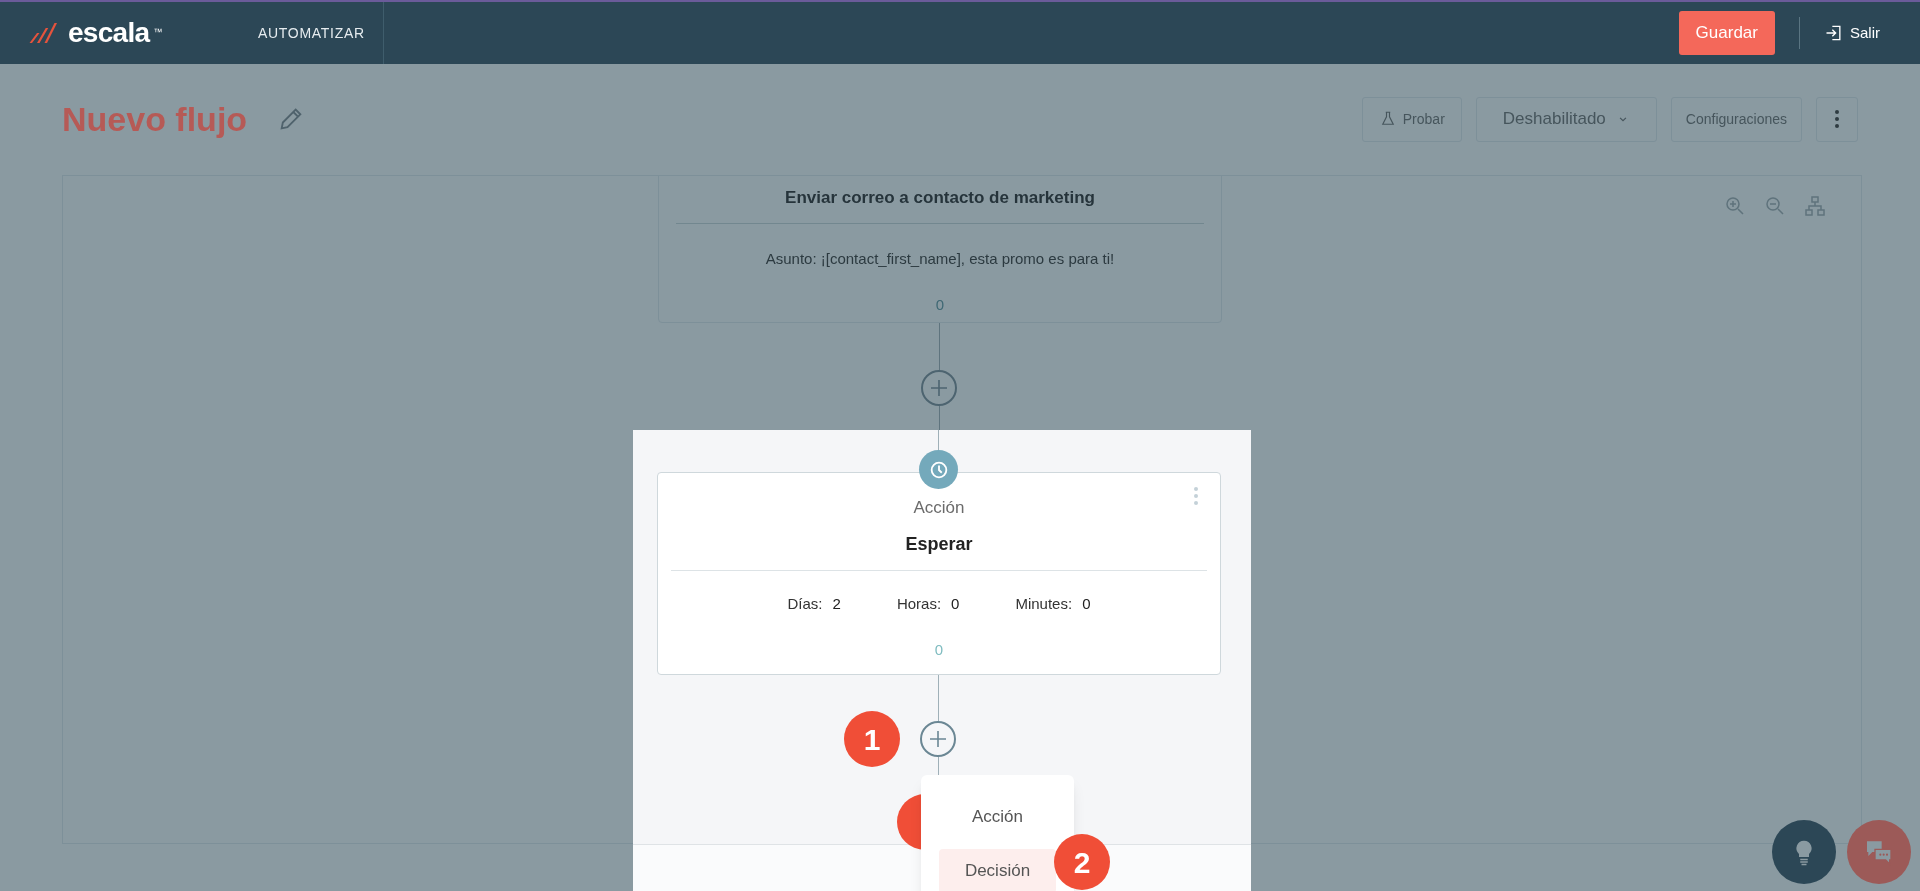 The image size is (1920, 891). I want to click on field-label: Horas:, so click(919, 603).